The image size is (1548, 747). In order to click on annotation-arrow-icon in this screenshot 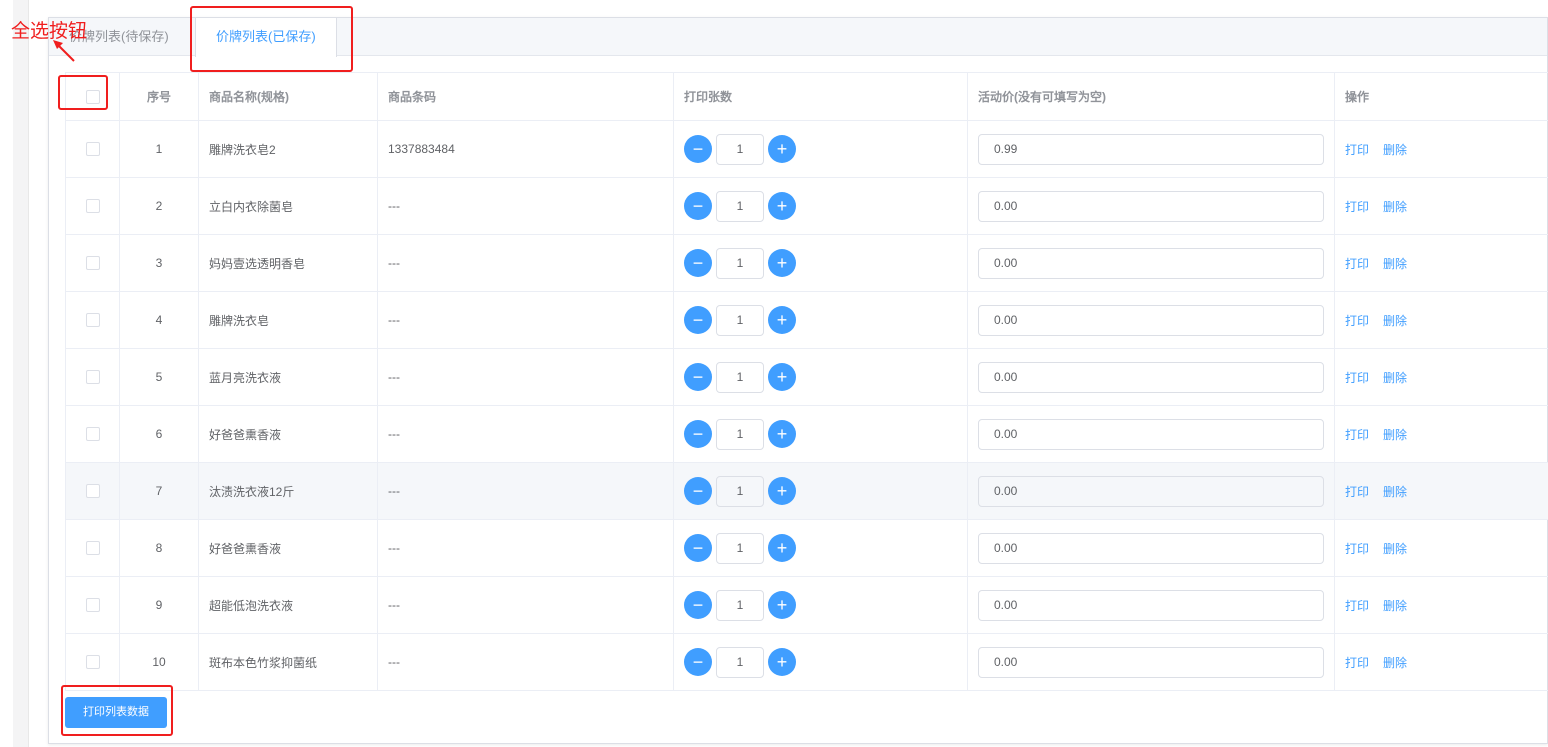, I will do `click(64, 51)`.